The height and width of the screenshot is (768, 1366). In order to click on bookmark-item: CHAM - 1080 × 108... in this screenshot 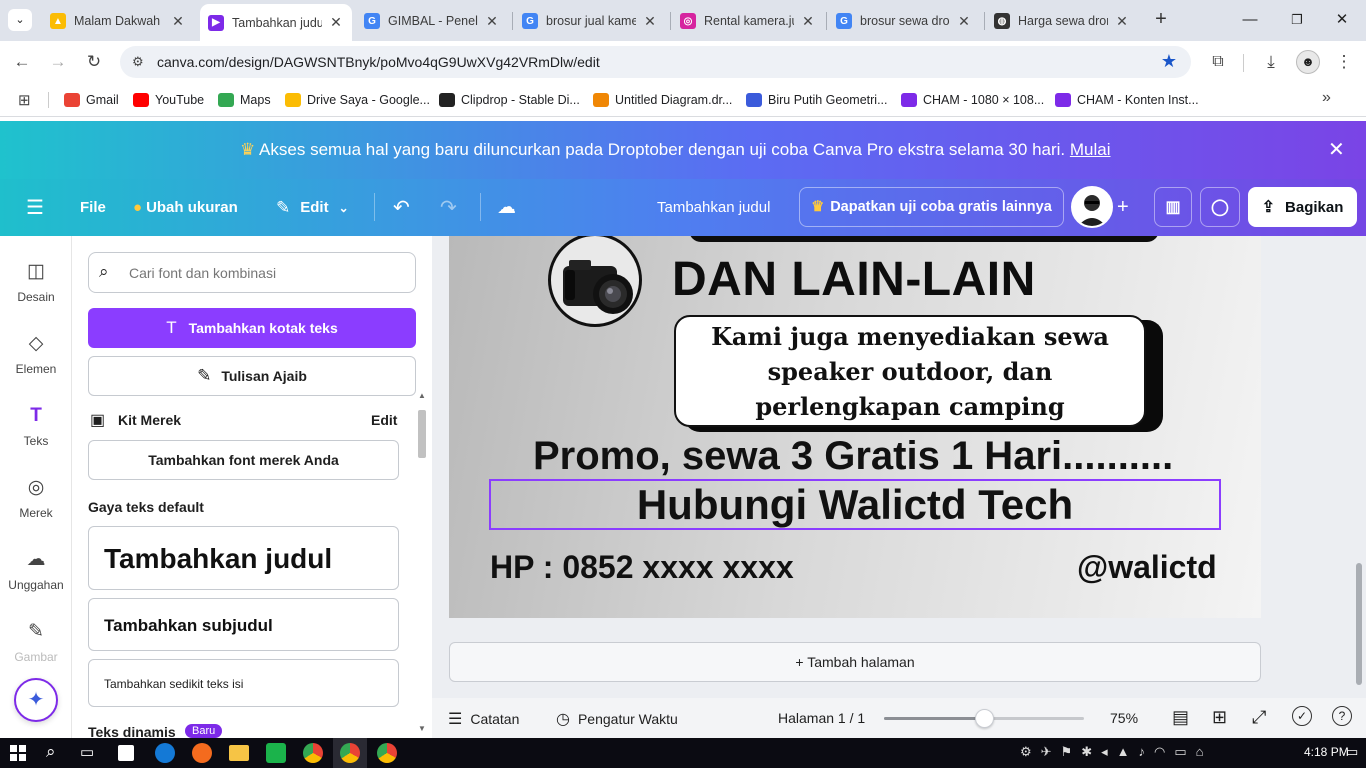, I will do `click(972, 100)`.